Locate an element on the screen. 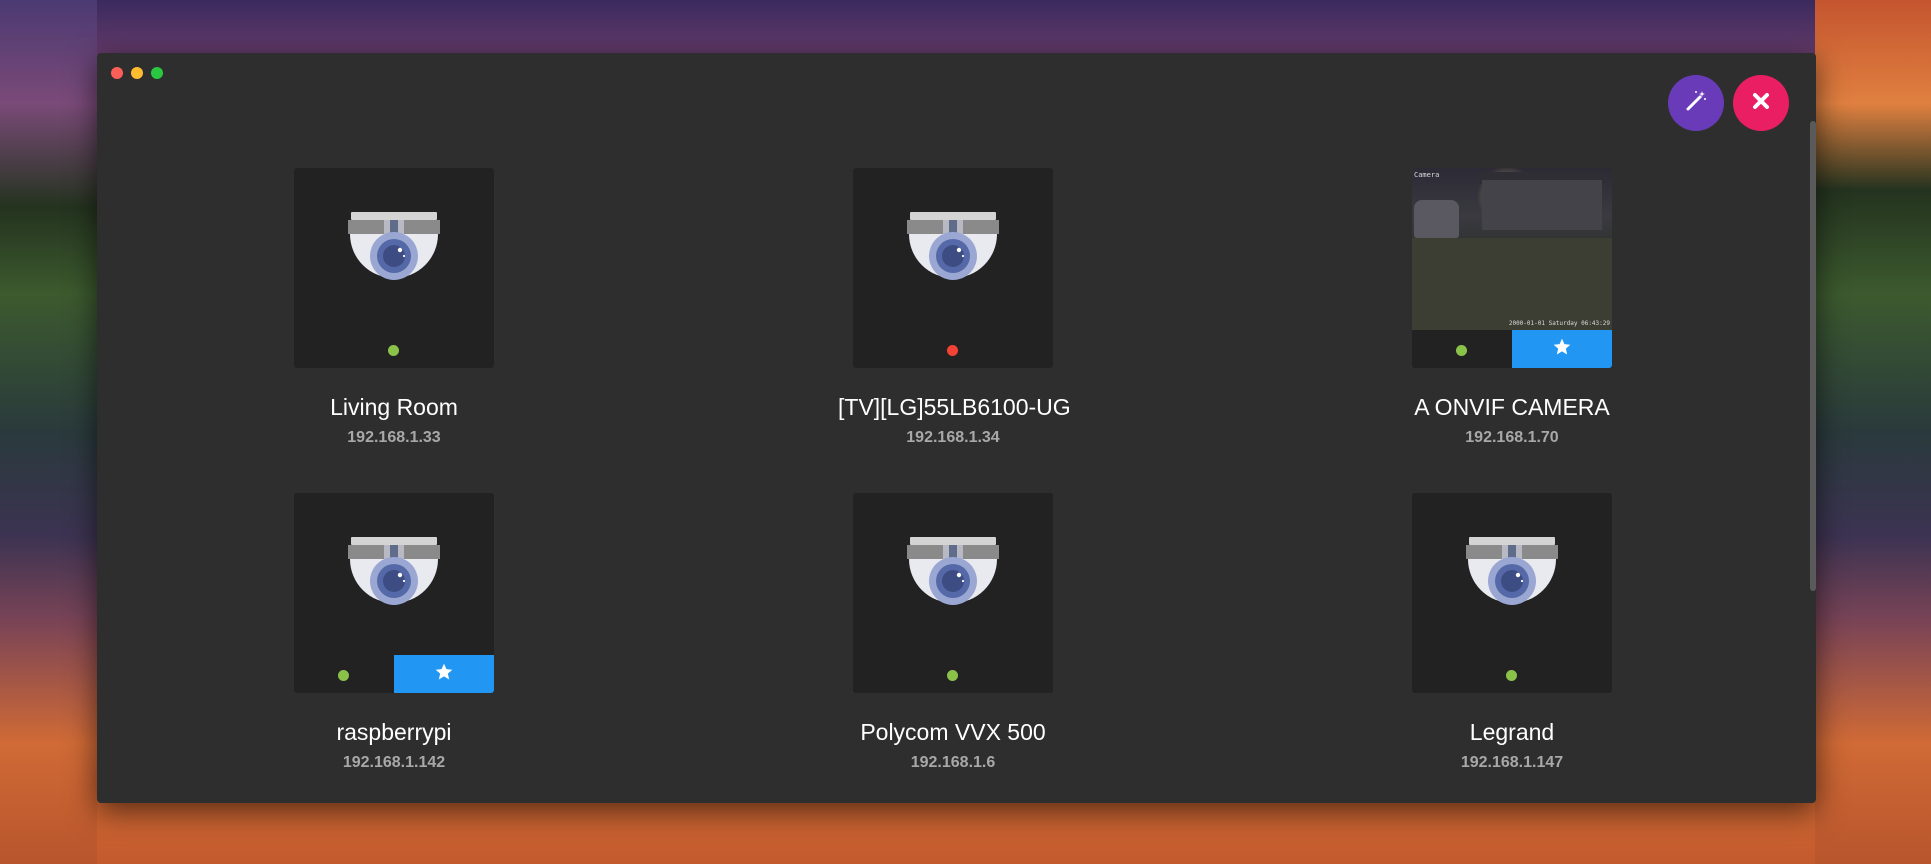  auto-discover-button is located at coordinates (1696, 103).